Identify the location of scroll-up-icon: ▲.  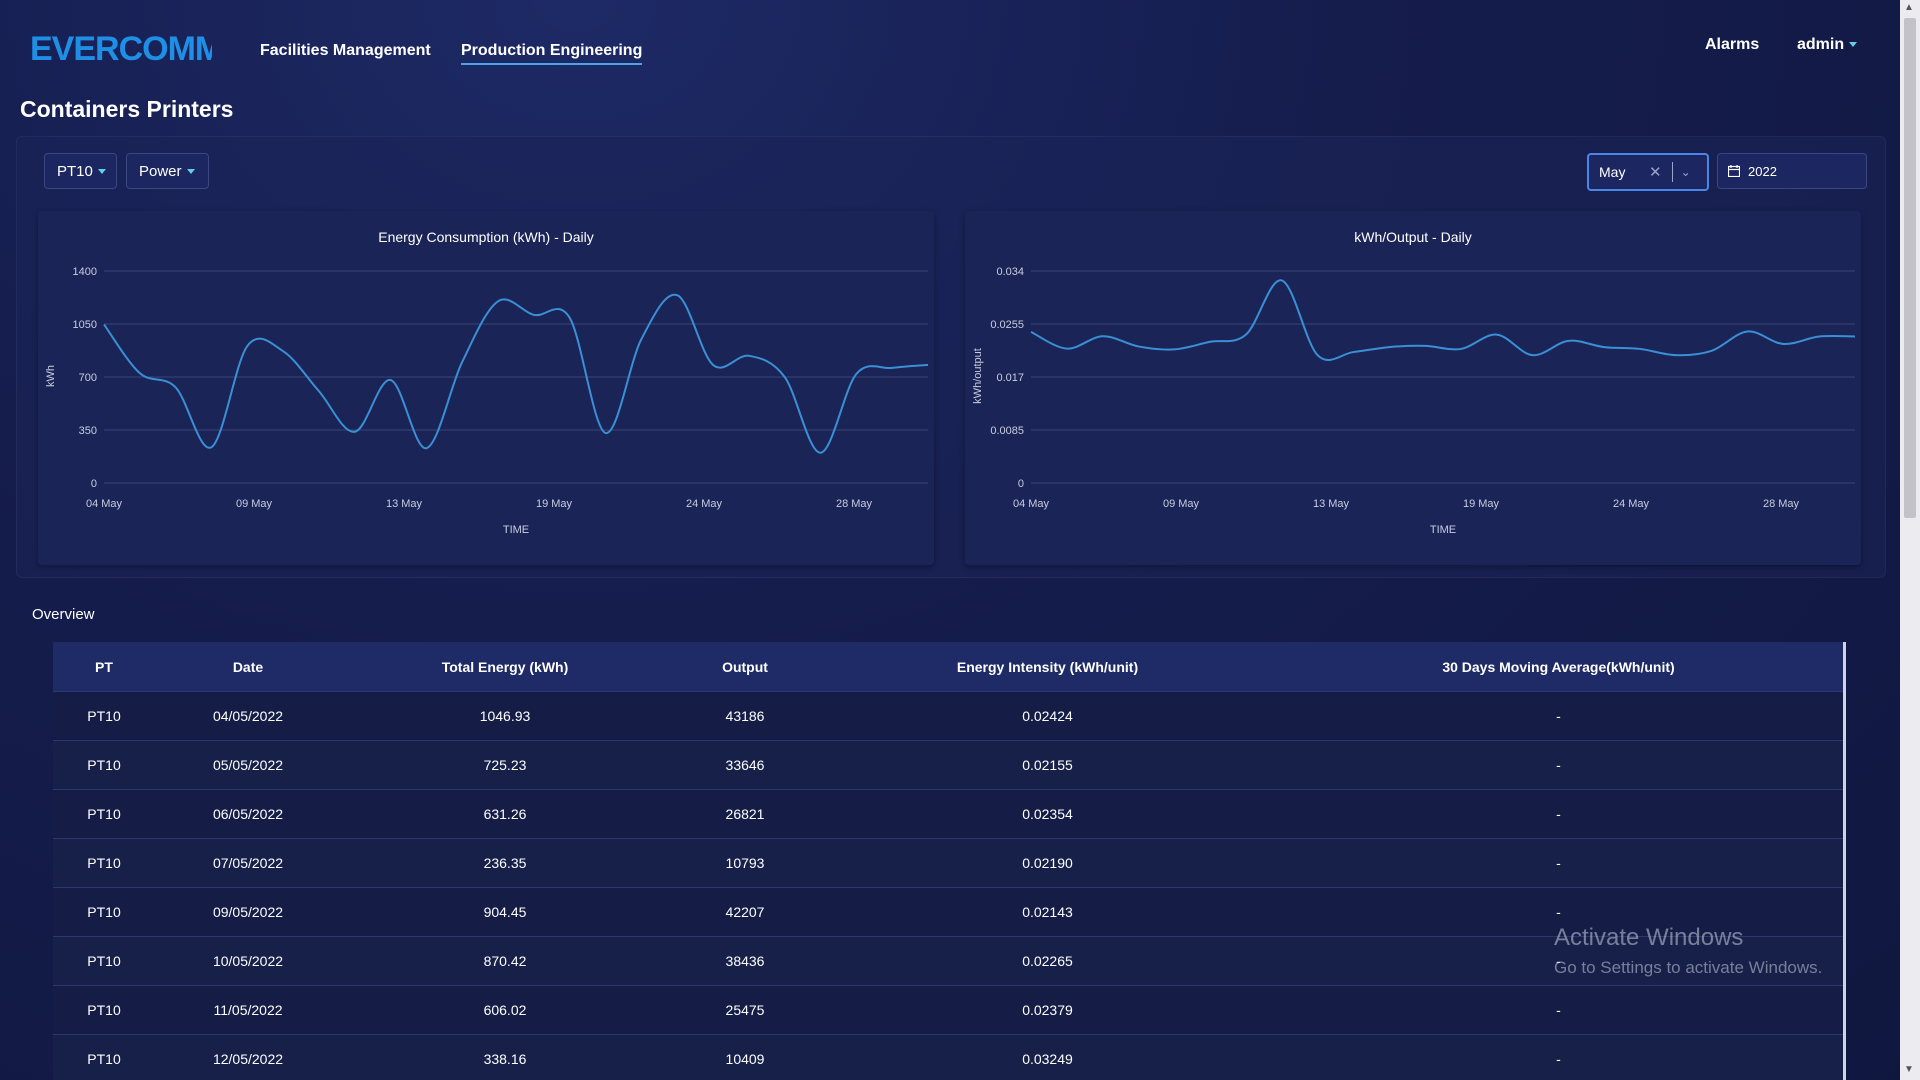
(1909, 7).